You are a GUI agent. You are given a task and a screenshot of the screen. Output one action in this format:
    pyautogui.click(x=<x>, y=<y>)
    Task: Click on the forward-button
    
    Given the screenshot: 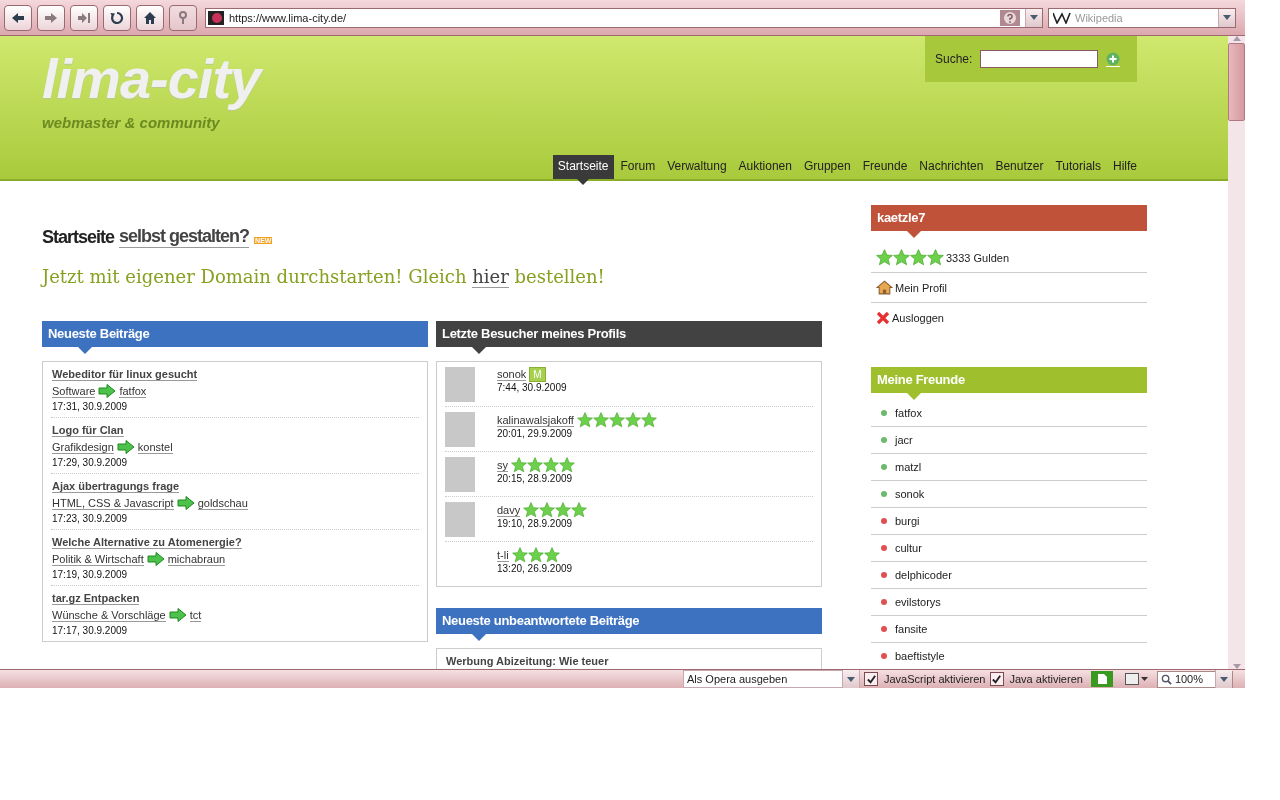 What is the action you would take?
    pyautogui.click(x=51, y=17)
    